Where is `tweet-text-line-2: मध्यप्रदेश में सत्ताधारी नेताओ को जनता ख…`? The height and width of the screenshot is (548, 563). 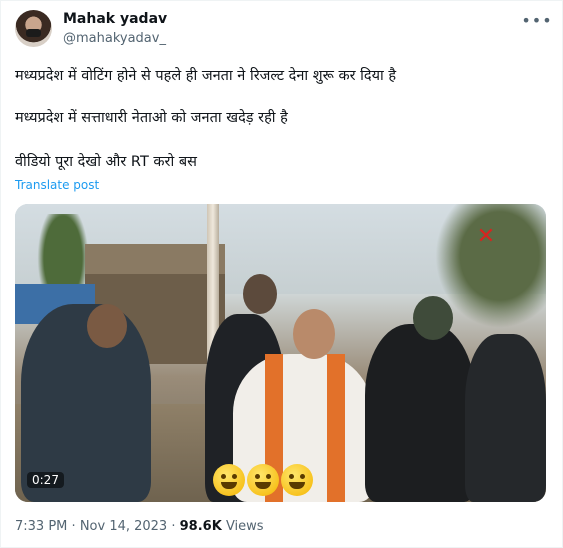
tweet-text-line-2: मध्यप्रदेश में सत्ताधारी नेताओ को जनता ख… is located at coordinates (151, 118).